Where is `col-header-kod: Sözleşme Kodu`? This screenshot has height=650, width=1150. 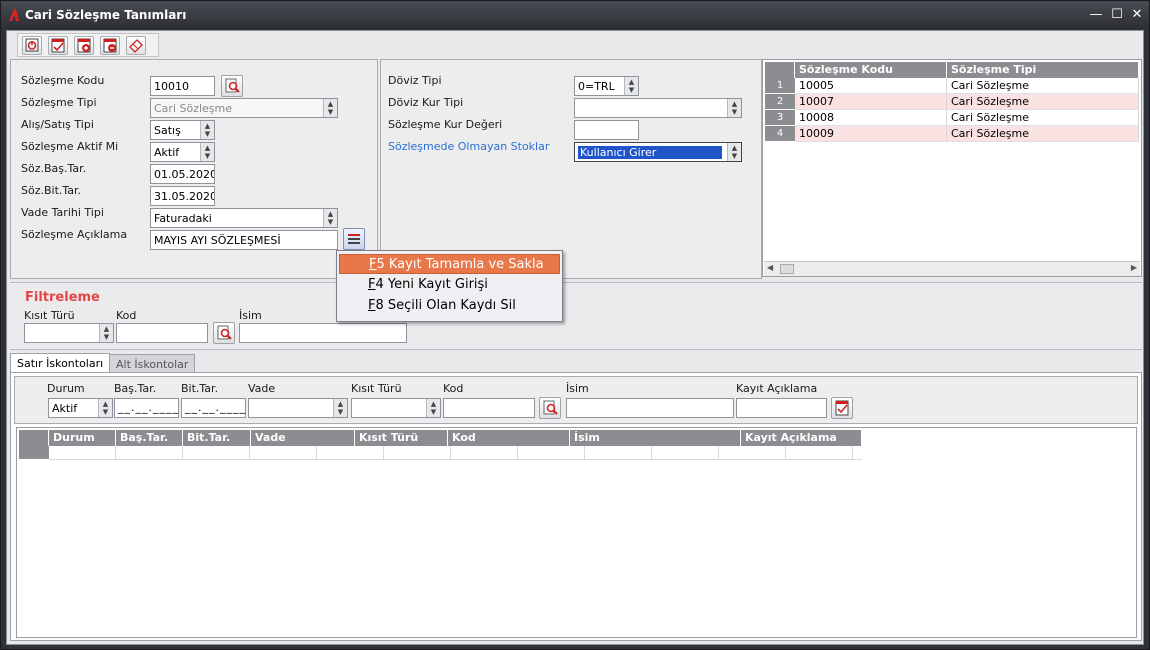
col-header-kod: Sözleşme Kodu is located at coordinates (871, 70).